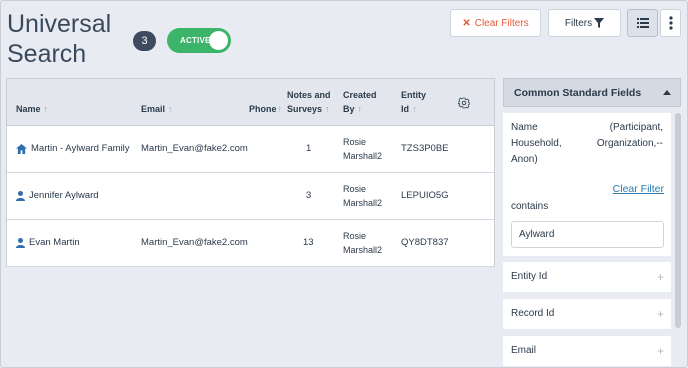  I want to click on list-icon, so click(642, 23).